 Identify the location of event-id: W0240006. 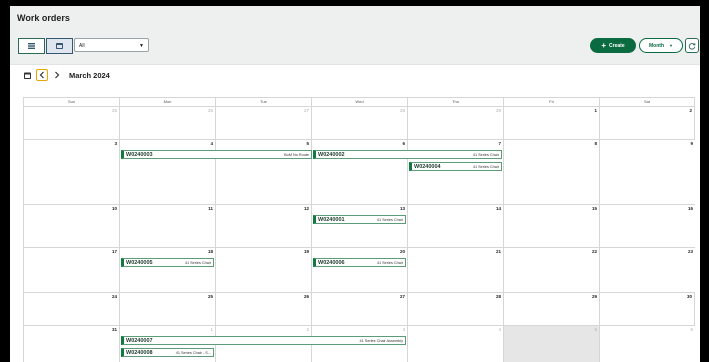
(331, 262).